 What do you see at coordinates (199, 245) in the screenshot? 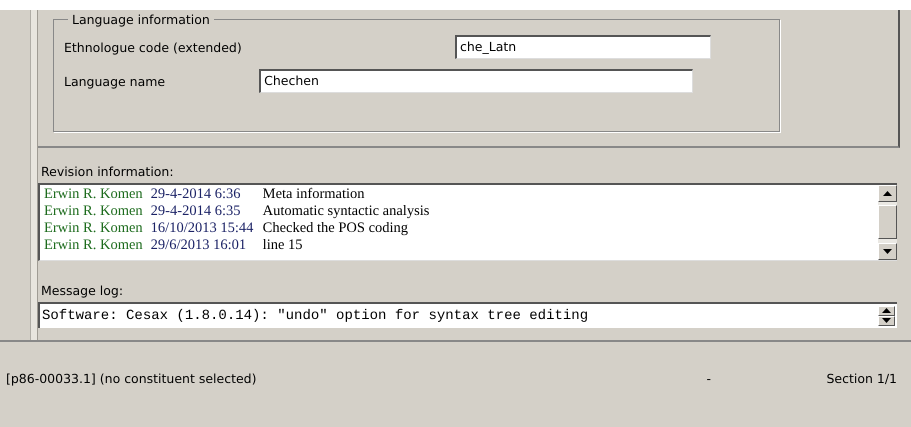
I see `date-text: 29/6/2013 16:01` at bounding box center [199, 245].